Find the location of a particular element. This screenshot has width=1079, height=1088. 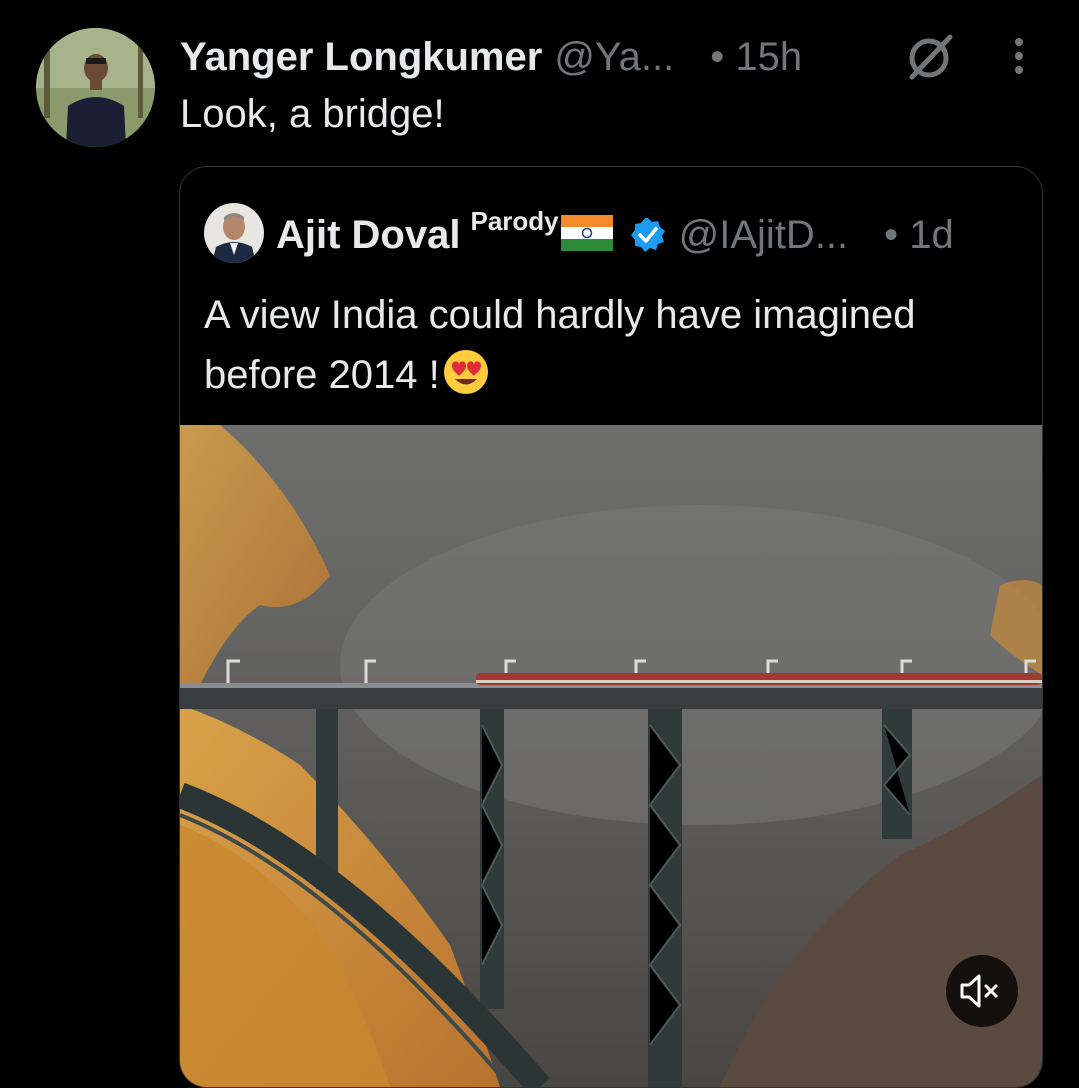

avatar-photo is located at coordinates (95, 87).